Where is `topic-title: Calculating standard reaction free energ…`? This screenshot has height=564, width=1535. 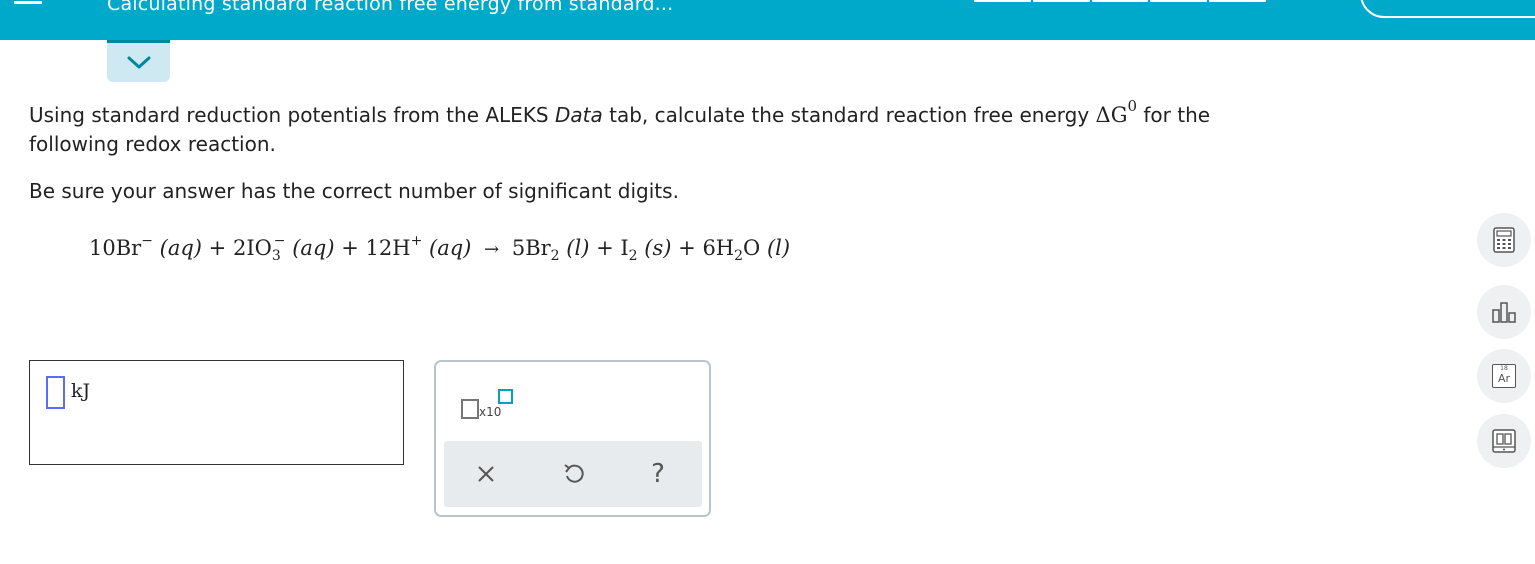 topic-title: Calculating standard reaction free energ… is located at coordinates (390, 7).